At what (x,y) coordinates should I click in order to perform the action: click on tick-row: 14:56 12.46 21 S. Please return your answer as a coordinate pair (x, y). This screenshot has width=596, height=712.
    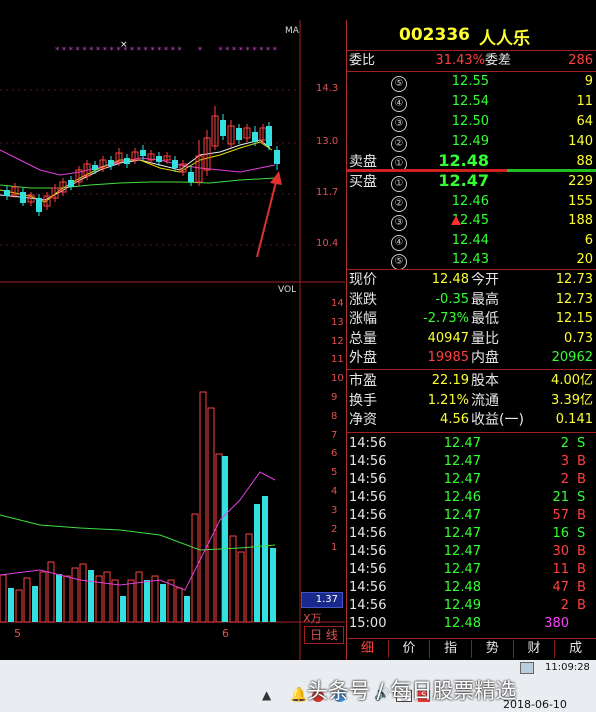
    Looking at the image, I should click on (471, 498).